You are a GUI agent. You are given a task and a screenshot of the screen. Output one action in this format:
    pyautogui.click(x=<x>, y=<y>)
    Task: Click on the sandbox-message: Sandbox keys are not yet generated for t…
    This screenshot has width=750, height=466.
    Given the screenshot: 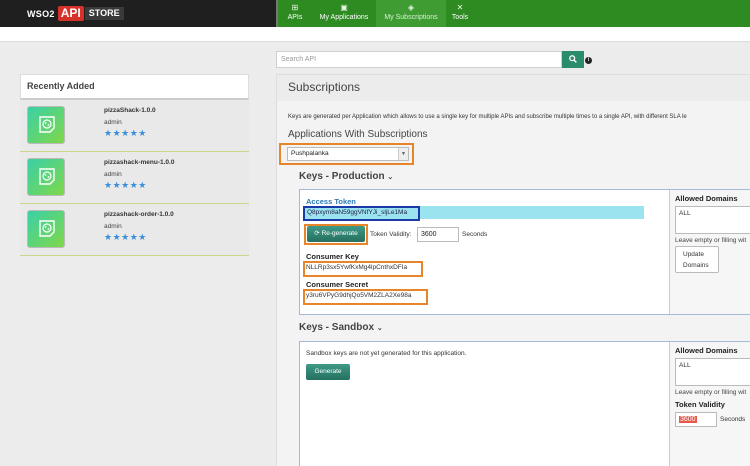 What is the action you would take?
    pyautogui.click(x=386, y=353)
    